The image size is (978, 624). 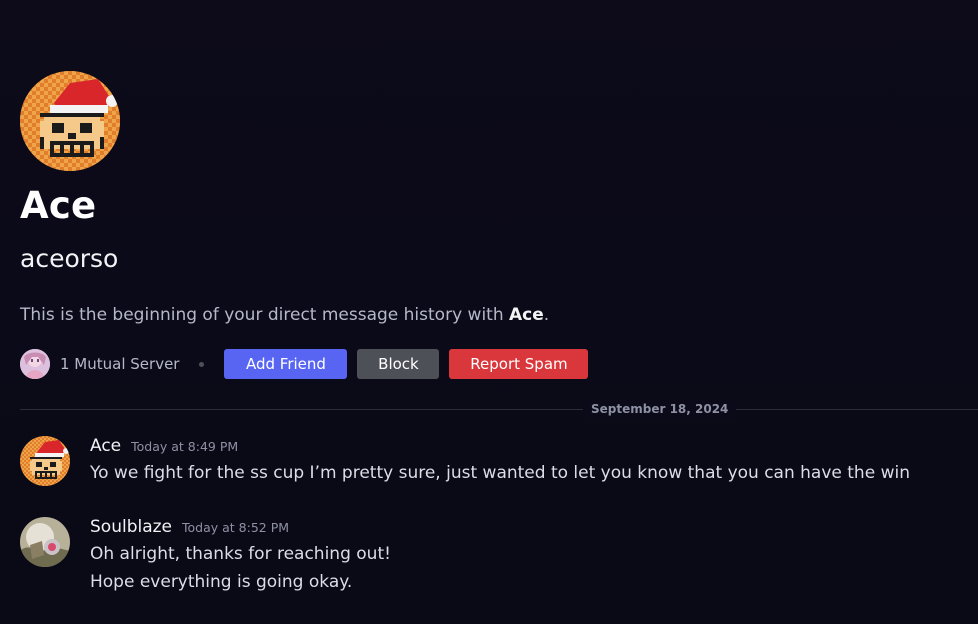 What do you see at coordinates (58, 205) in the screenshot?
I see `profile-display-name: Ace` at bounding box center [58, 205].